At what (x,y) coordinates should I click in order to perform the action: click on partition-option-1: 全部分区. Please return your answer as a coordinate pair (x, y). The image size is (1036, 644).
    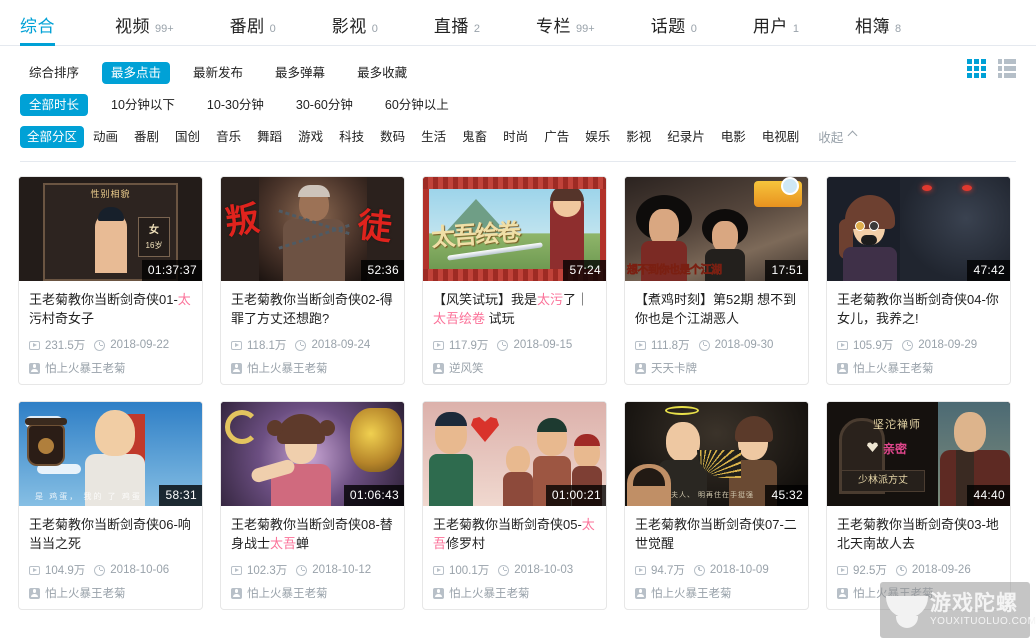
    Looking at the image, I should click on (52, 136).